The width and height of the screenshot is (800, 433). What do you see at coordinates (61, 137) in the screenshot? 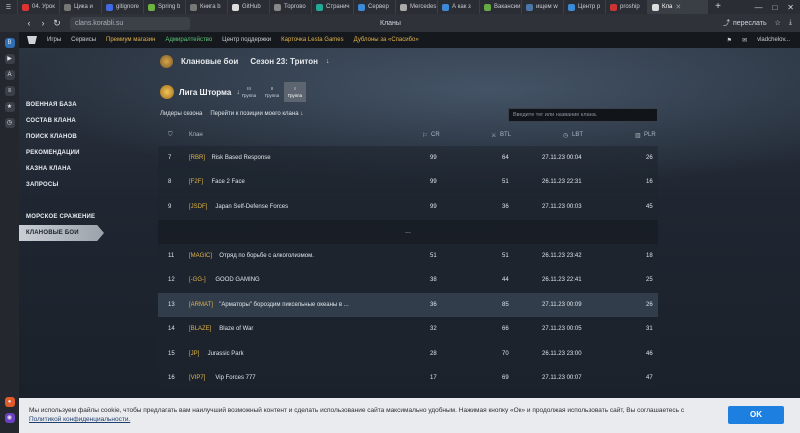
I see `menu-item-clan-search: ПОИСК КЛАНОВ` at bounding box center [61, 137].